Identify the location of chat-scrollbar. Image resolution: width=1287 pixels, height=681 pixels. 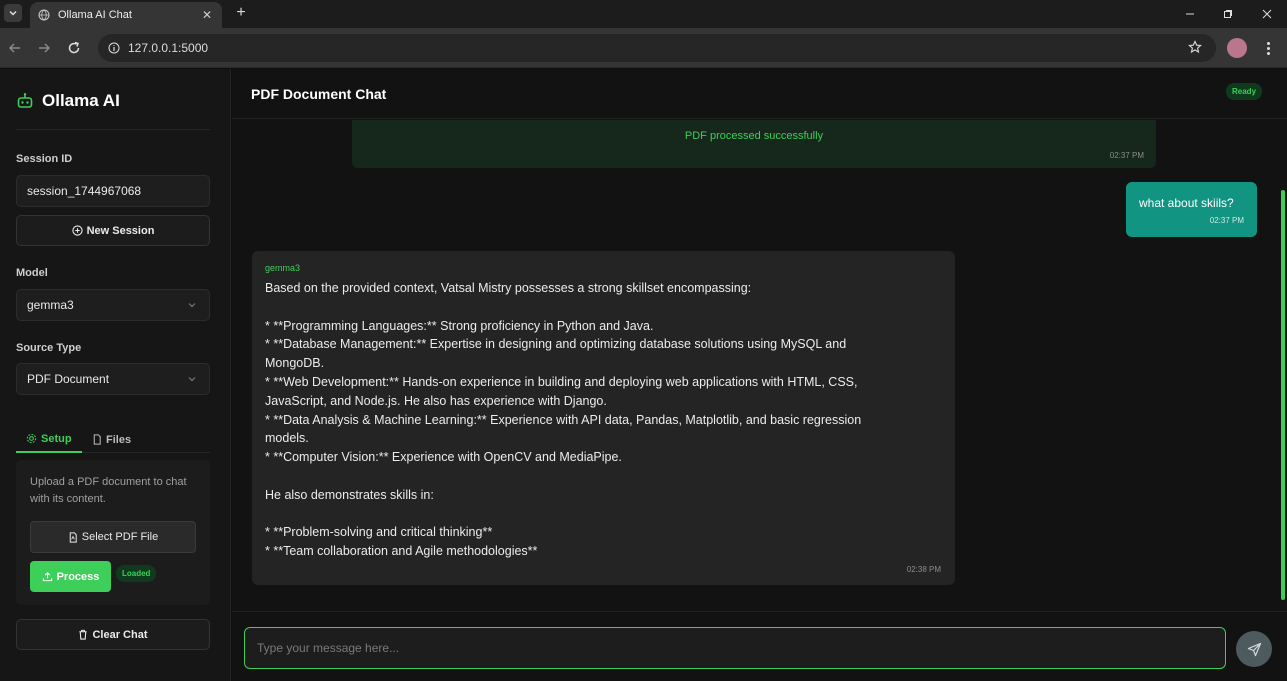
(1283, 365).